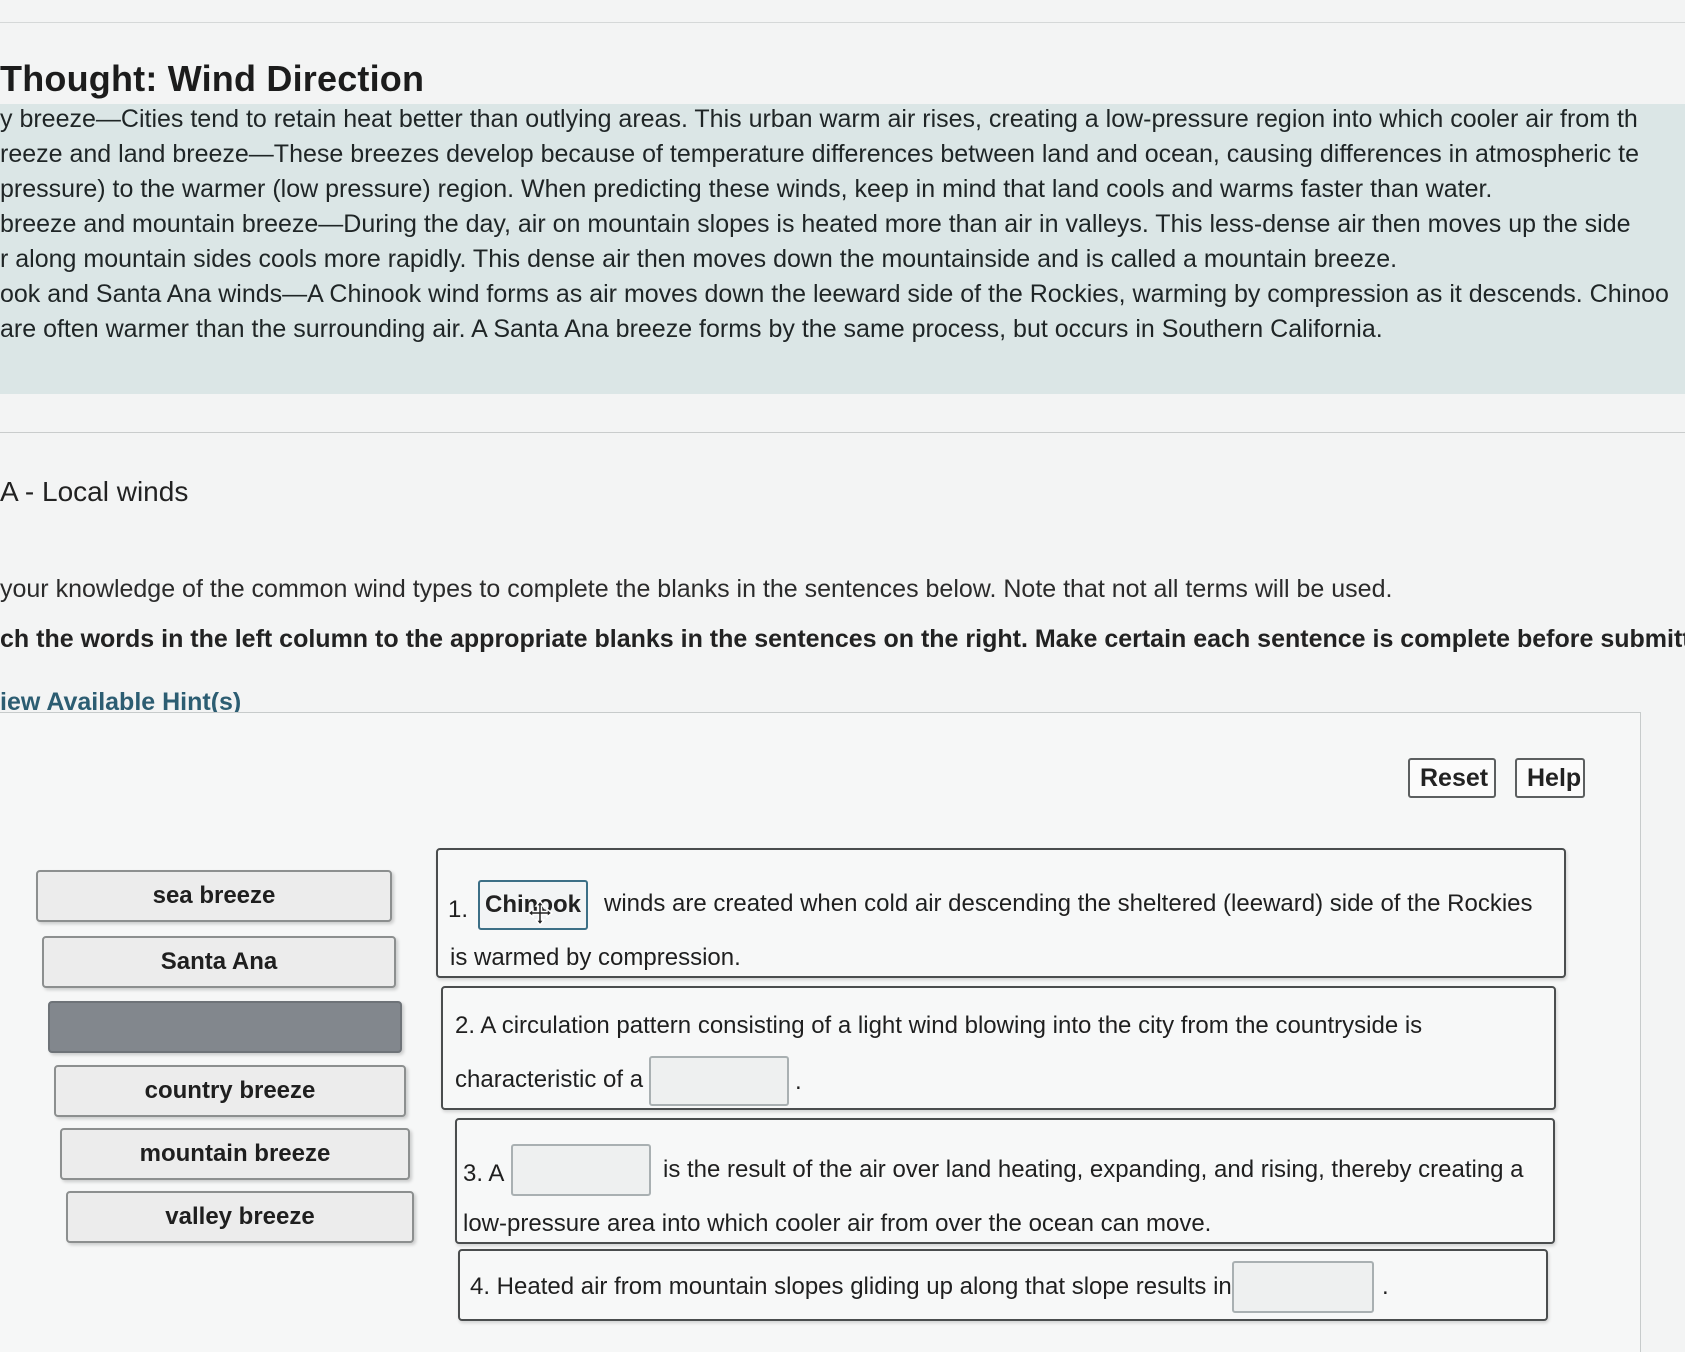 This screenshot has height=1352, width=1685. Describe the element at coordinates (484, 1173) in the screenshot. I see `sentence-text: 3. A` at that location.